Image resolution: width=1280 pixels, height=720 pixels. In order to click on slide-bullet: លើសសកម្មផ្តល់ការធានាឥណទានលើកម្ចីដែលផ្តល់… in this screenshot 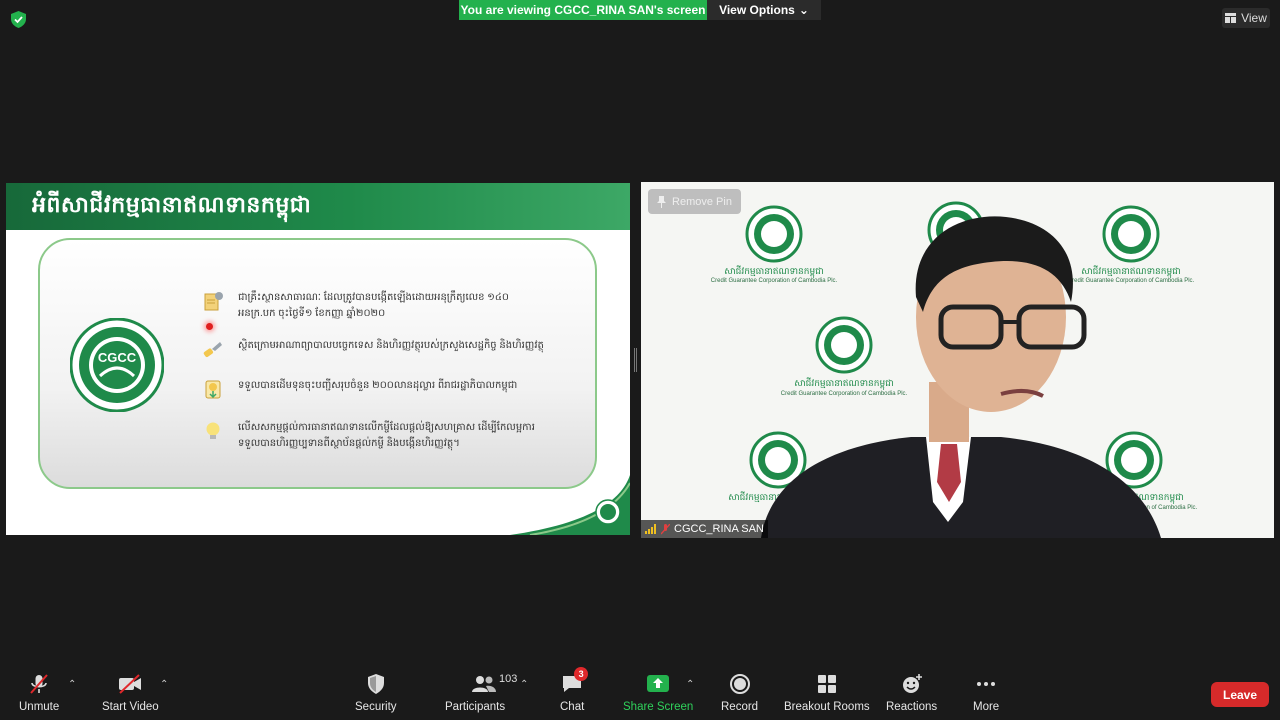, I will do `click(375, 436)`.